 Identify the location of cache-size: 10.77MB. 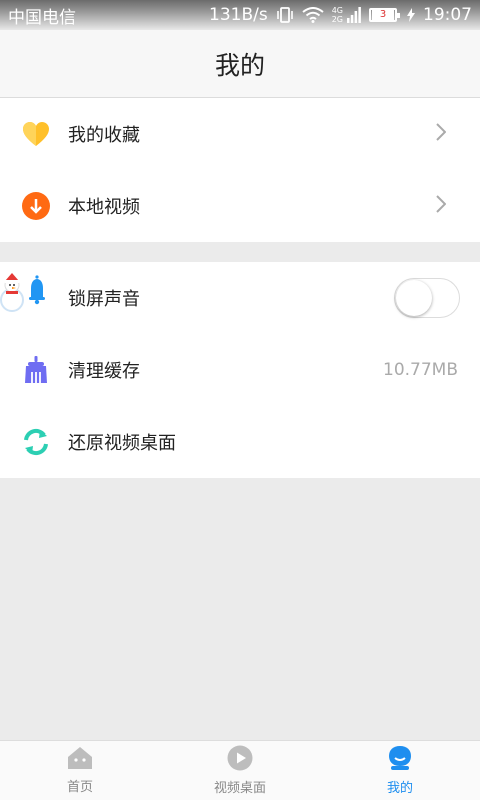
(420, 370).